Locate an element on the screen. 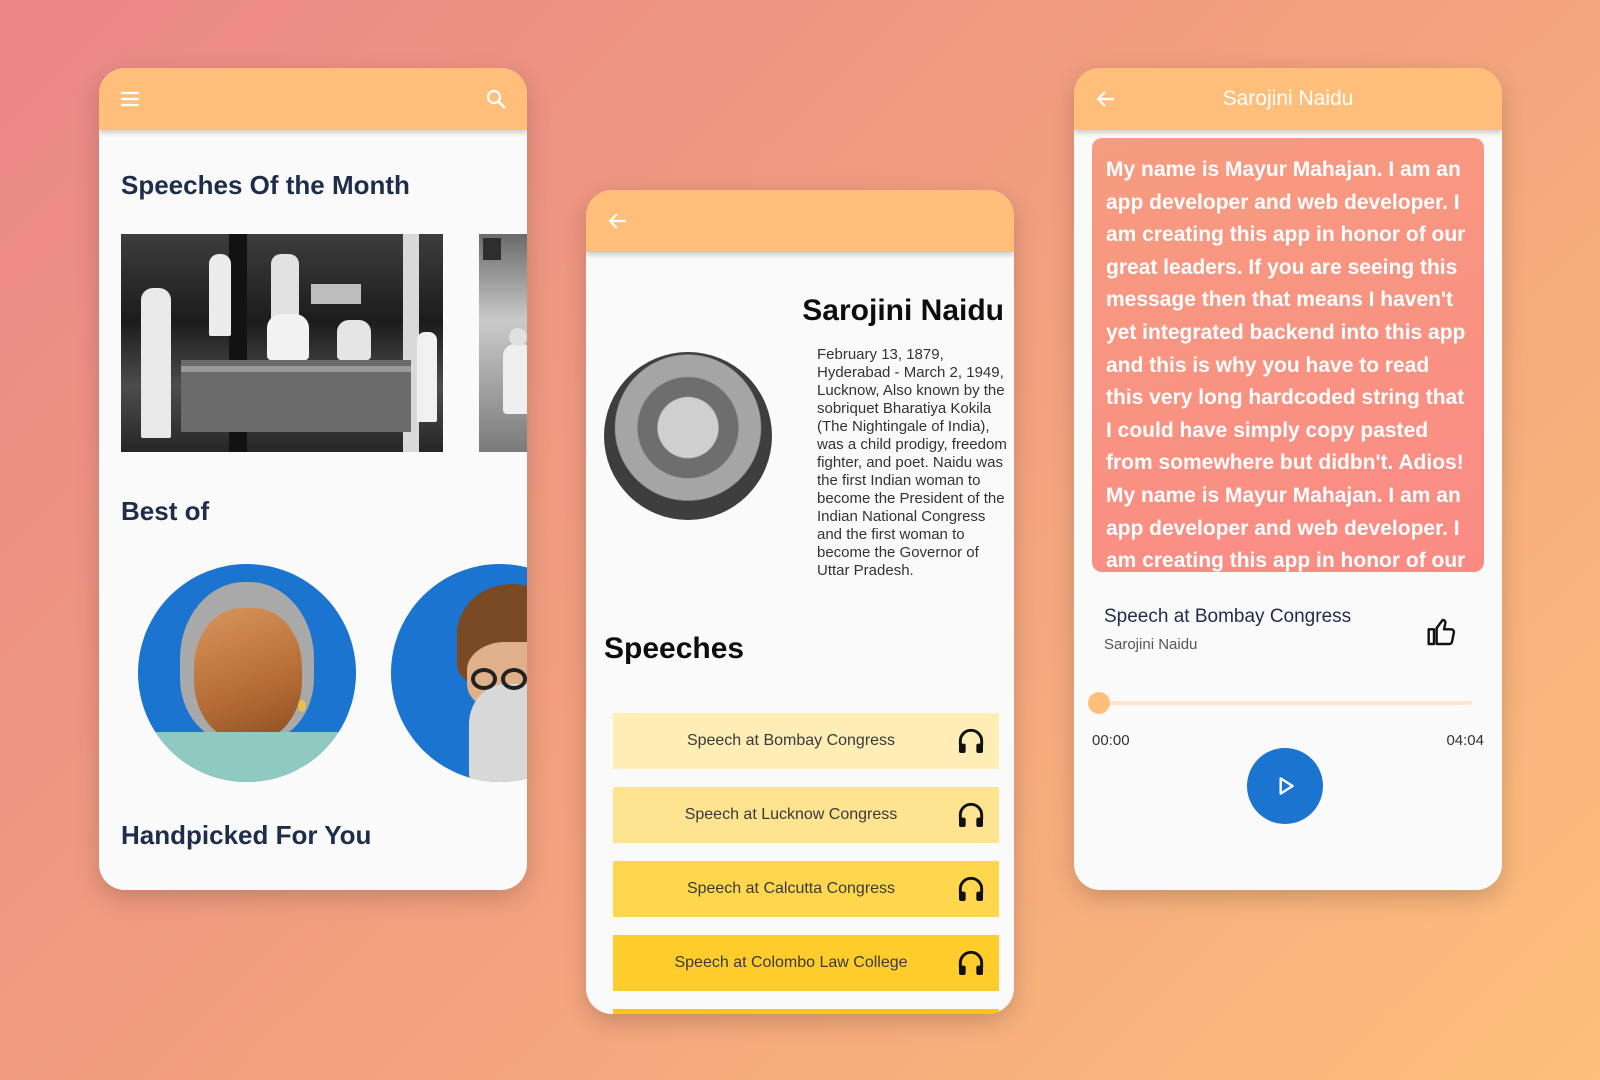  speech-item-colombo: Speech at Colombo Law College is located at coordinates (806, 963).